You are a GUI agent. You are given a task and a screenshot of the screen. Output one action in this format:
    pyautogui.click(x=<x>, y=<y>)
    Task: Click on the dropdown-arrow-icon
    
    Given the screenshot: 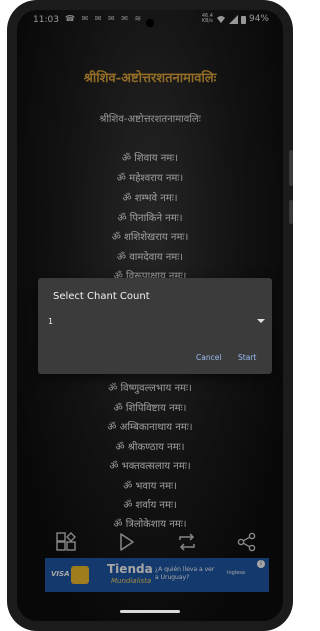 What is the action you would take?
    pyautogui.click(x=261, y=321)
    